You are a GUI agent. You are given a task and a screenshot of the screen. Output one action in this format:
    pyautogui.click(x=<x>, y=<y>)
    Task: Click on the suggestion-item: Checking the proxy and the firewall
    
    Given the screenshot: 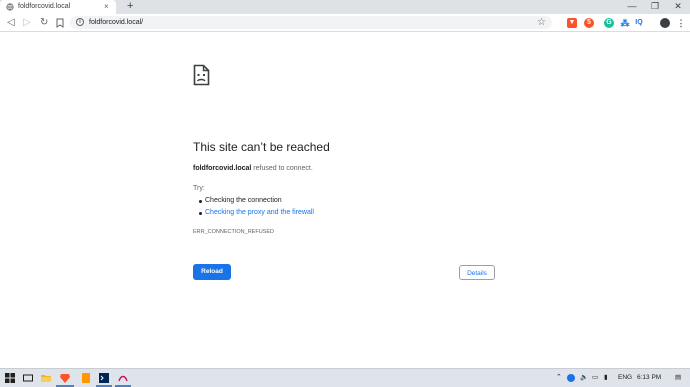 What is the action you would take?
    pyautogui.click(x=256, y=212)
    